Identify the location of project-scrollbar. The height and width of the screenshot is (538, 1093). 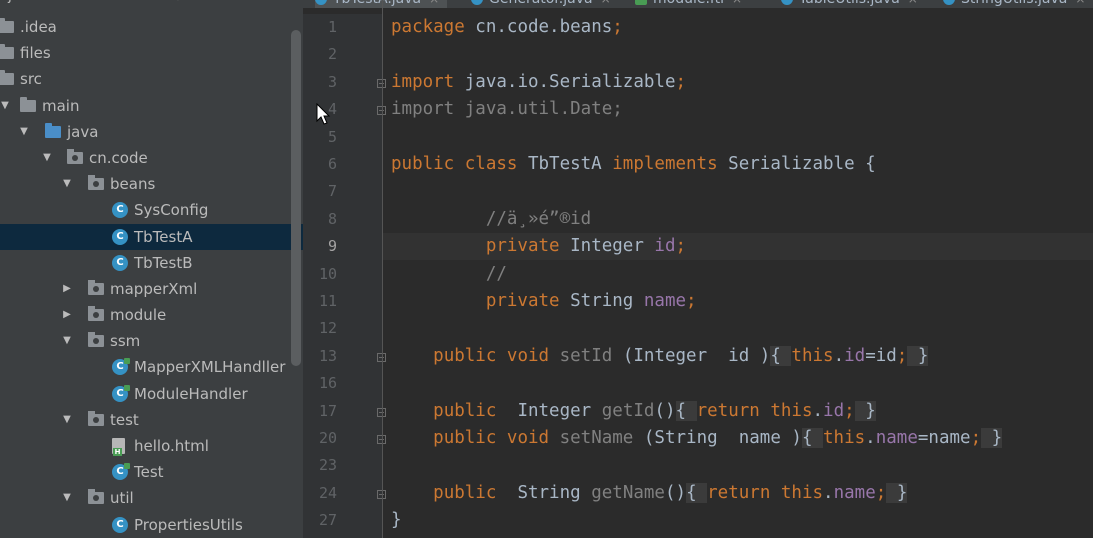
(296, 198).